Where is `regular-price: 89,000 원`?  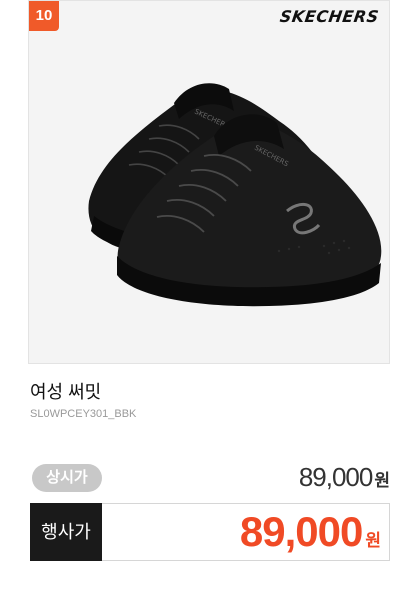
regular-price: 89,000 원 is located at coordinates (344, 477).